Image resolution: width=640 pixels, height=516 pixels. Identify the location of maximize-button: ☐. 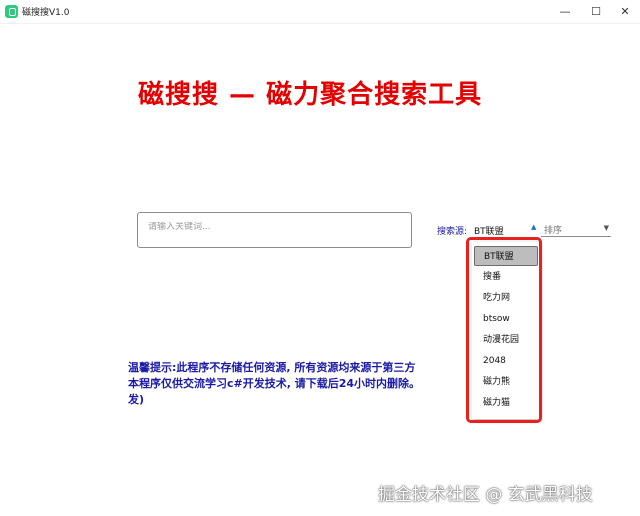
(596, 11).